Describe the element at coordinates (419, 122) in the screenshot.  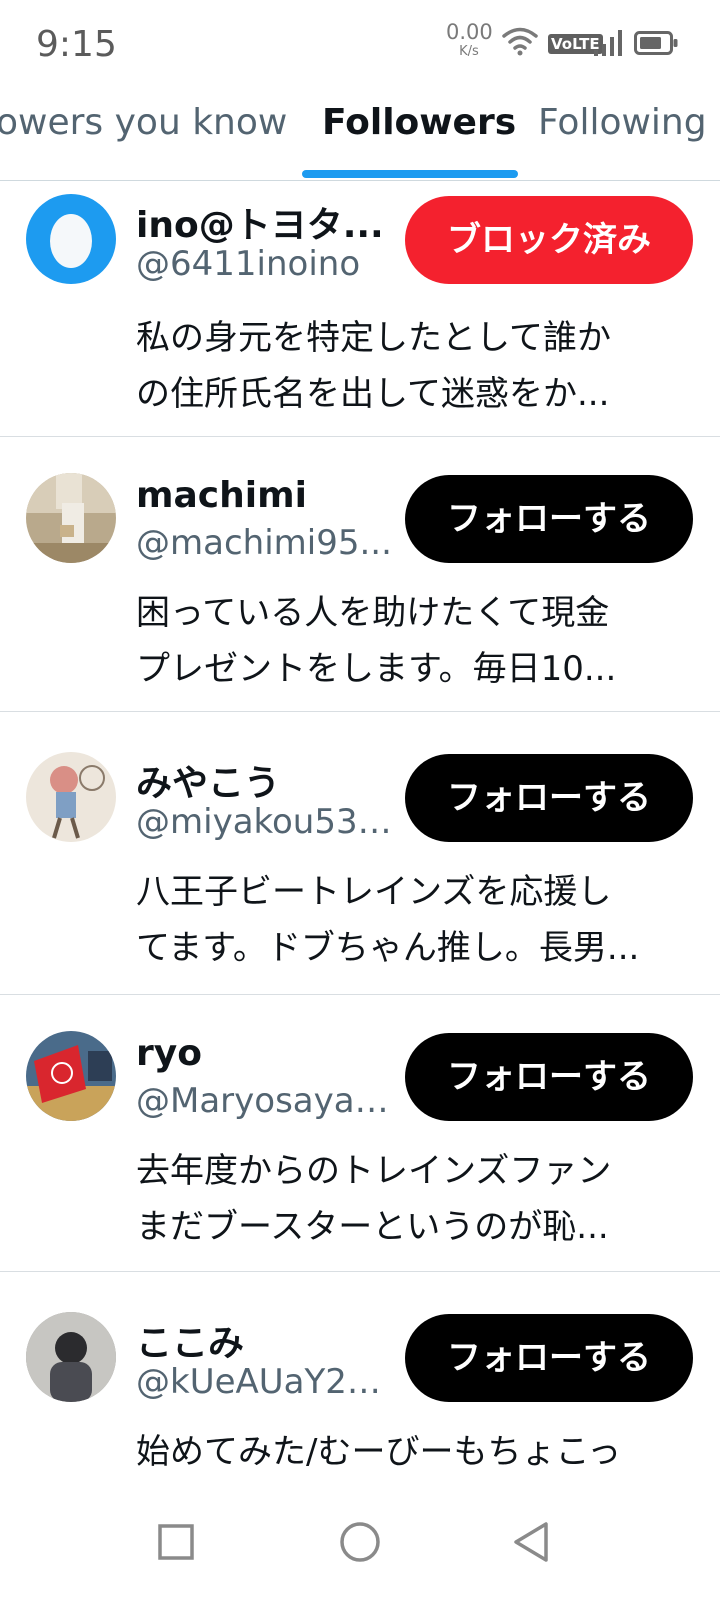
I see `tab-followers: Followers` at that location.